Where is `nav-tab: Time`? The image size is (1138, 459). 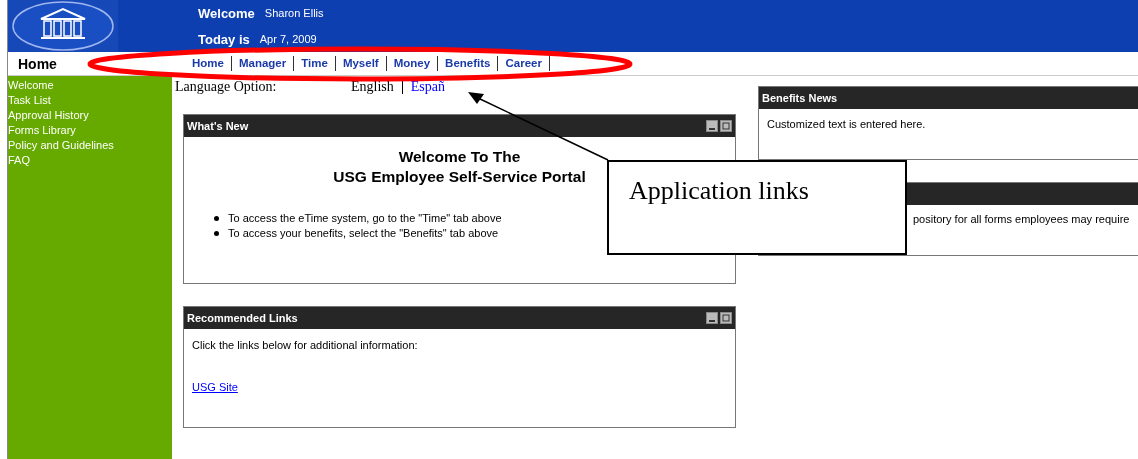
nav-tab: Time is located at coordinates (315, 63).